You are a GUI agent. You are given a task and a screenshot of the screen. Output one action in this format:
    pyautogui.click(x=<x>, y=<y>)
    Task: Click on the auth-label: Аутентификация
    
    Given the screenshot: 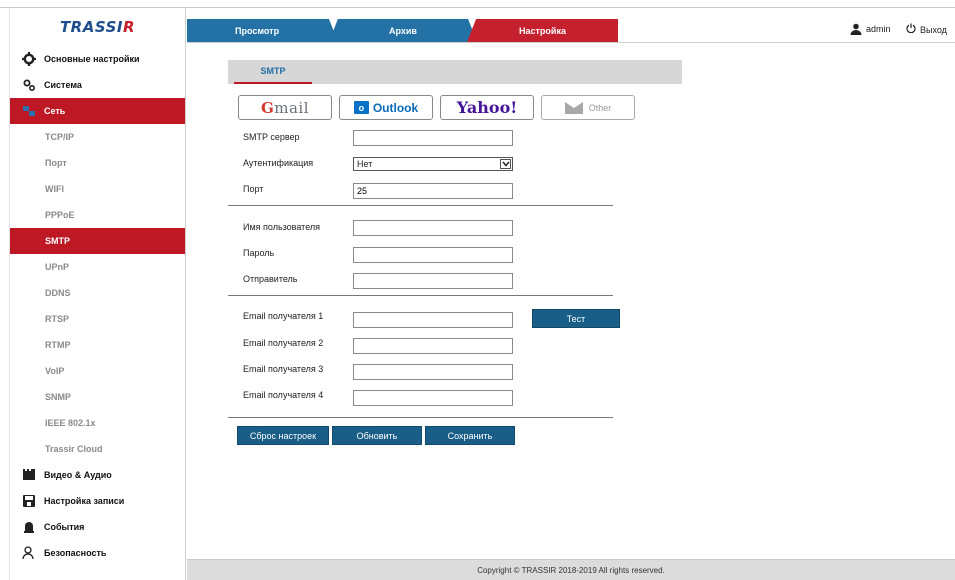 What is the action you would take?
    pyautogui.click(x=278, y=163)
    